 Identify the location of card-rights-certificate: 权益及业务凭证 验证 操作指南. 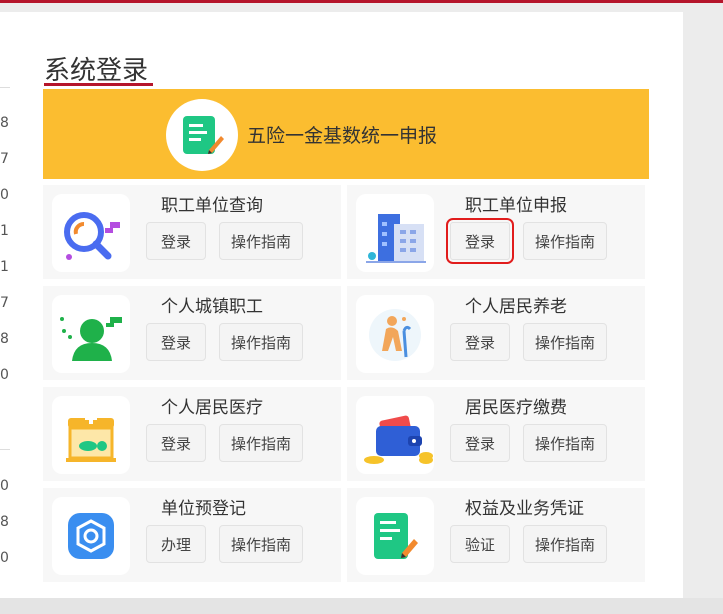
(496, 535).